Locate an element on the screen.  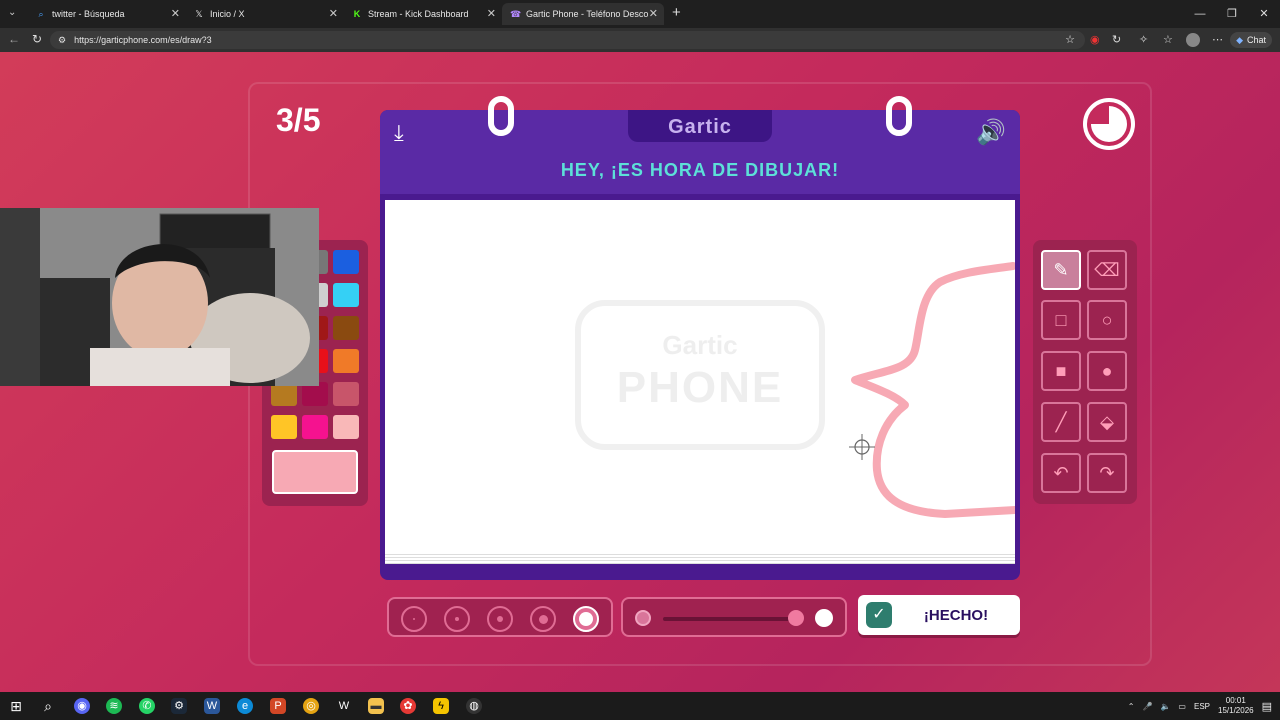
close-window-icon: ✕ is located at coordinates (1264, 14).